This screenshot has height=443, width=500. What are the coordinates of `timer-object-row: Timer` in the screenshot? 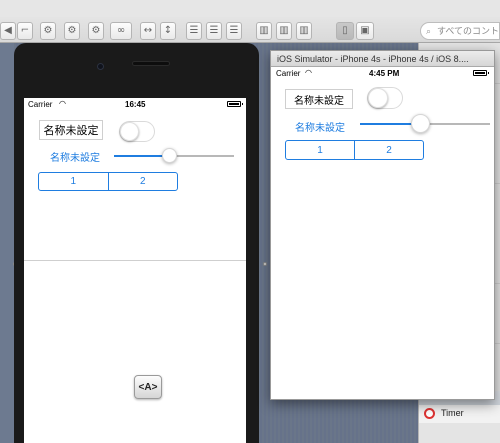 It's located at (459, 414).